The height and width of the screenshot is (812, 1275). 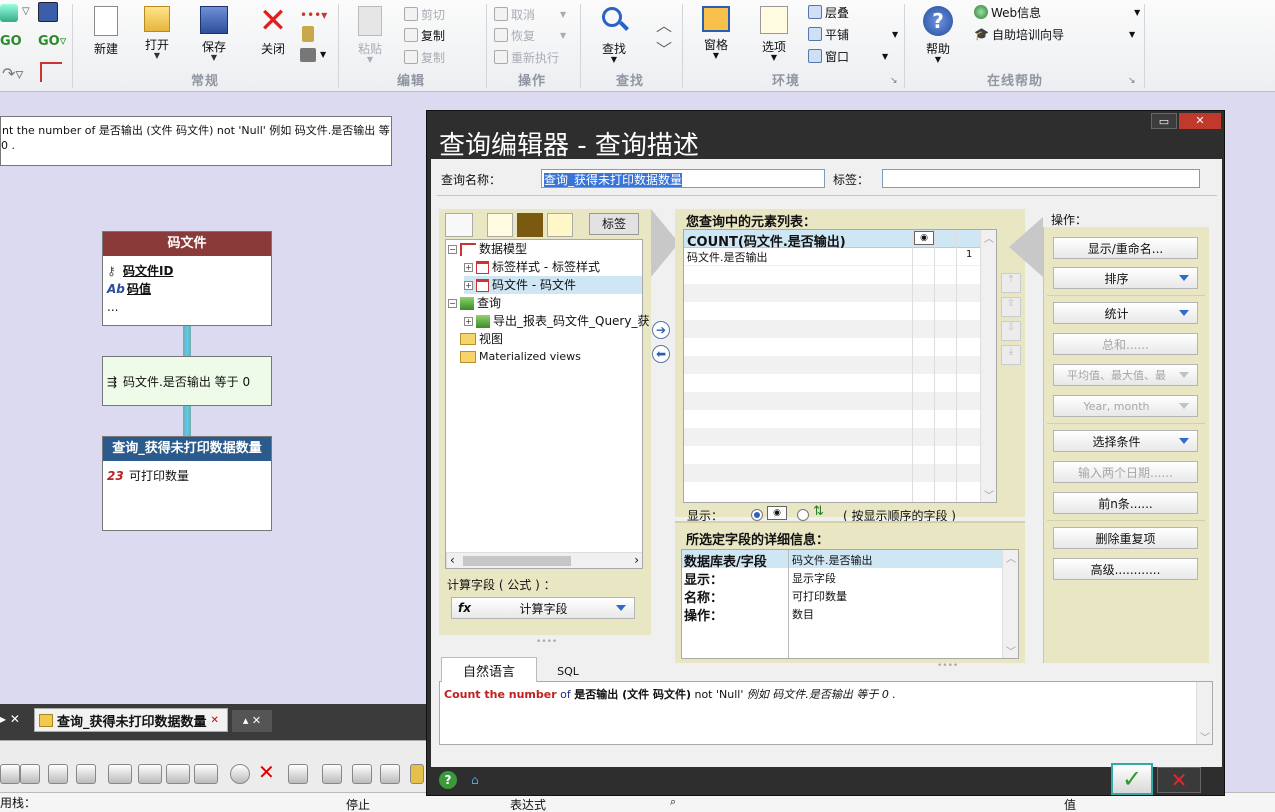 What do you see at coordinates (716, 33) in the screenshot?
I see `panes-button: 窗格 ▼` at bounding box center [716, 33].